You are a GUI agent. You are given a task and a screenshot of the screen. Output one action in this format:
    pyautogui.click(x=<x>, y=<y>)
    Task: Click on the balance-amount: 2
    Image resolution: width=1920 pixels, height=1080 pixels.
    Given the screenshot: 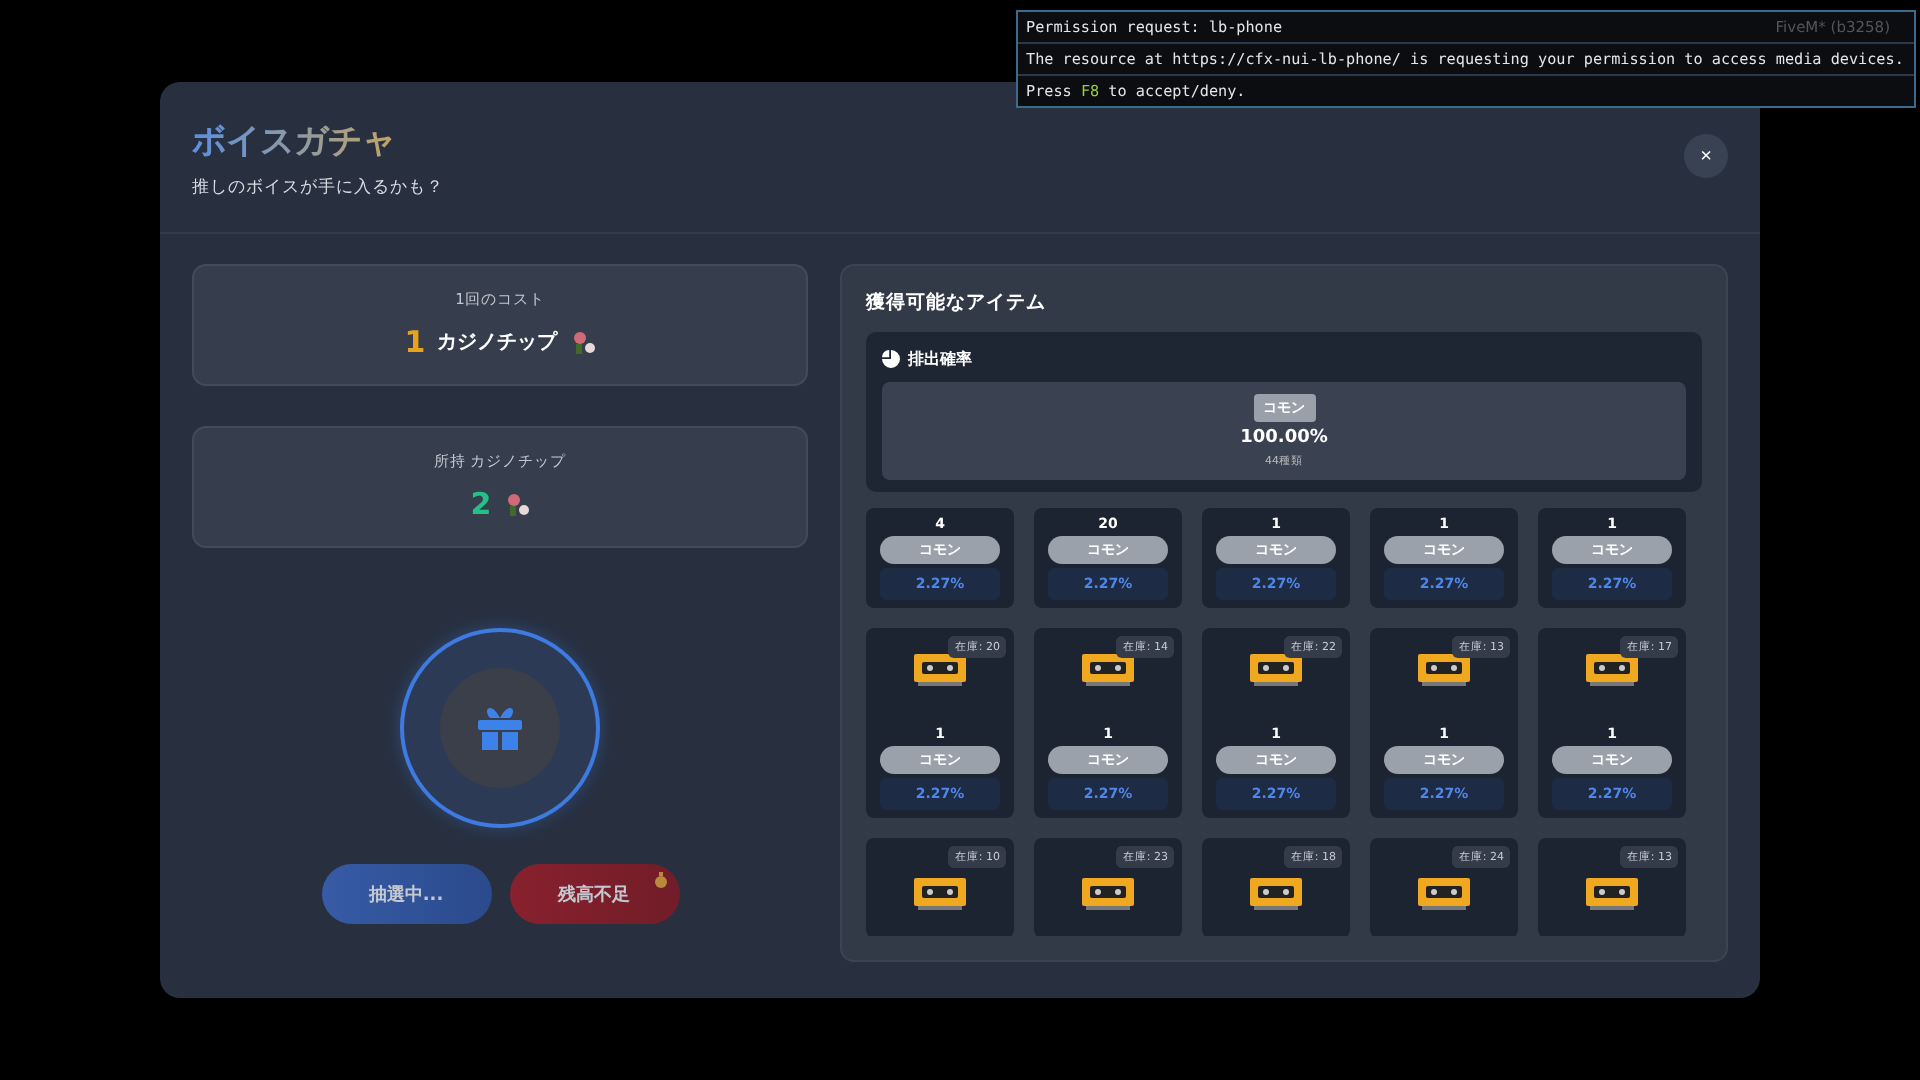 What is the action you would take?
    pyautogui.click(x=481, y=504)
    